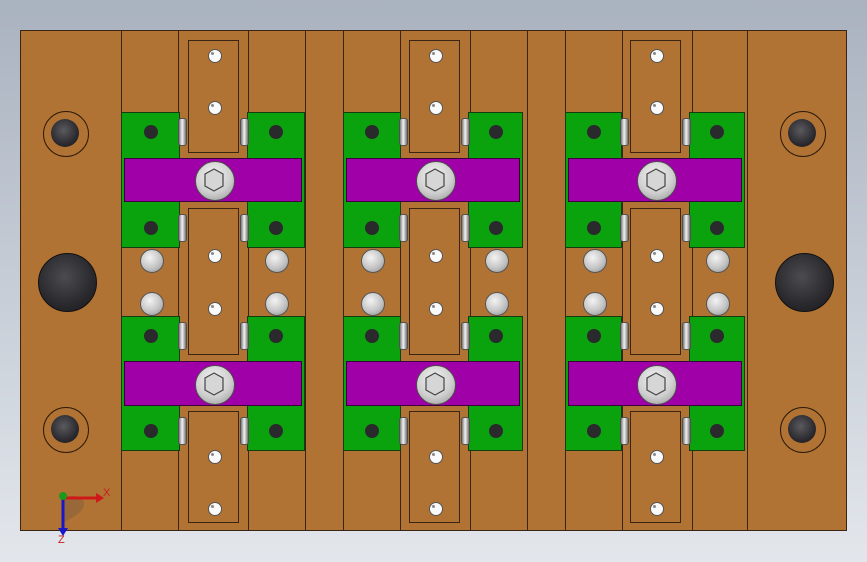 The image size is (867, 562). Describe the element at coordinates (63, 496) in the screenshot. I see `y-axis-indicator` at that location.